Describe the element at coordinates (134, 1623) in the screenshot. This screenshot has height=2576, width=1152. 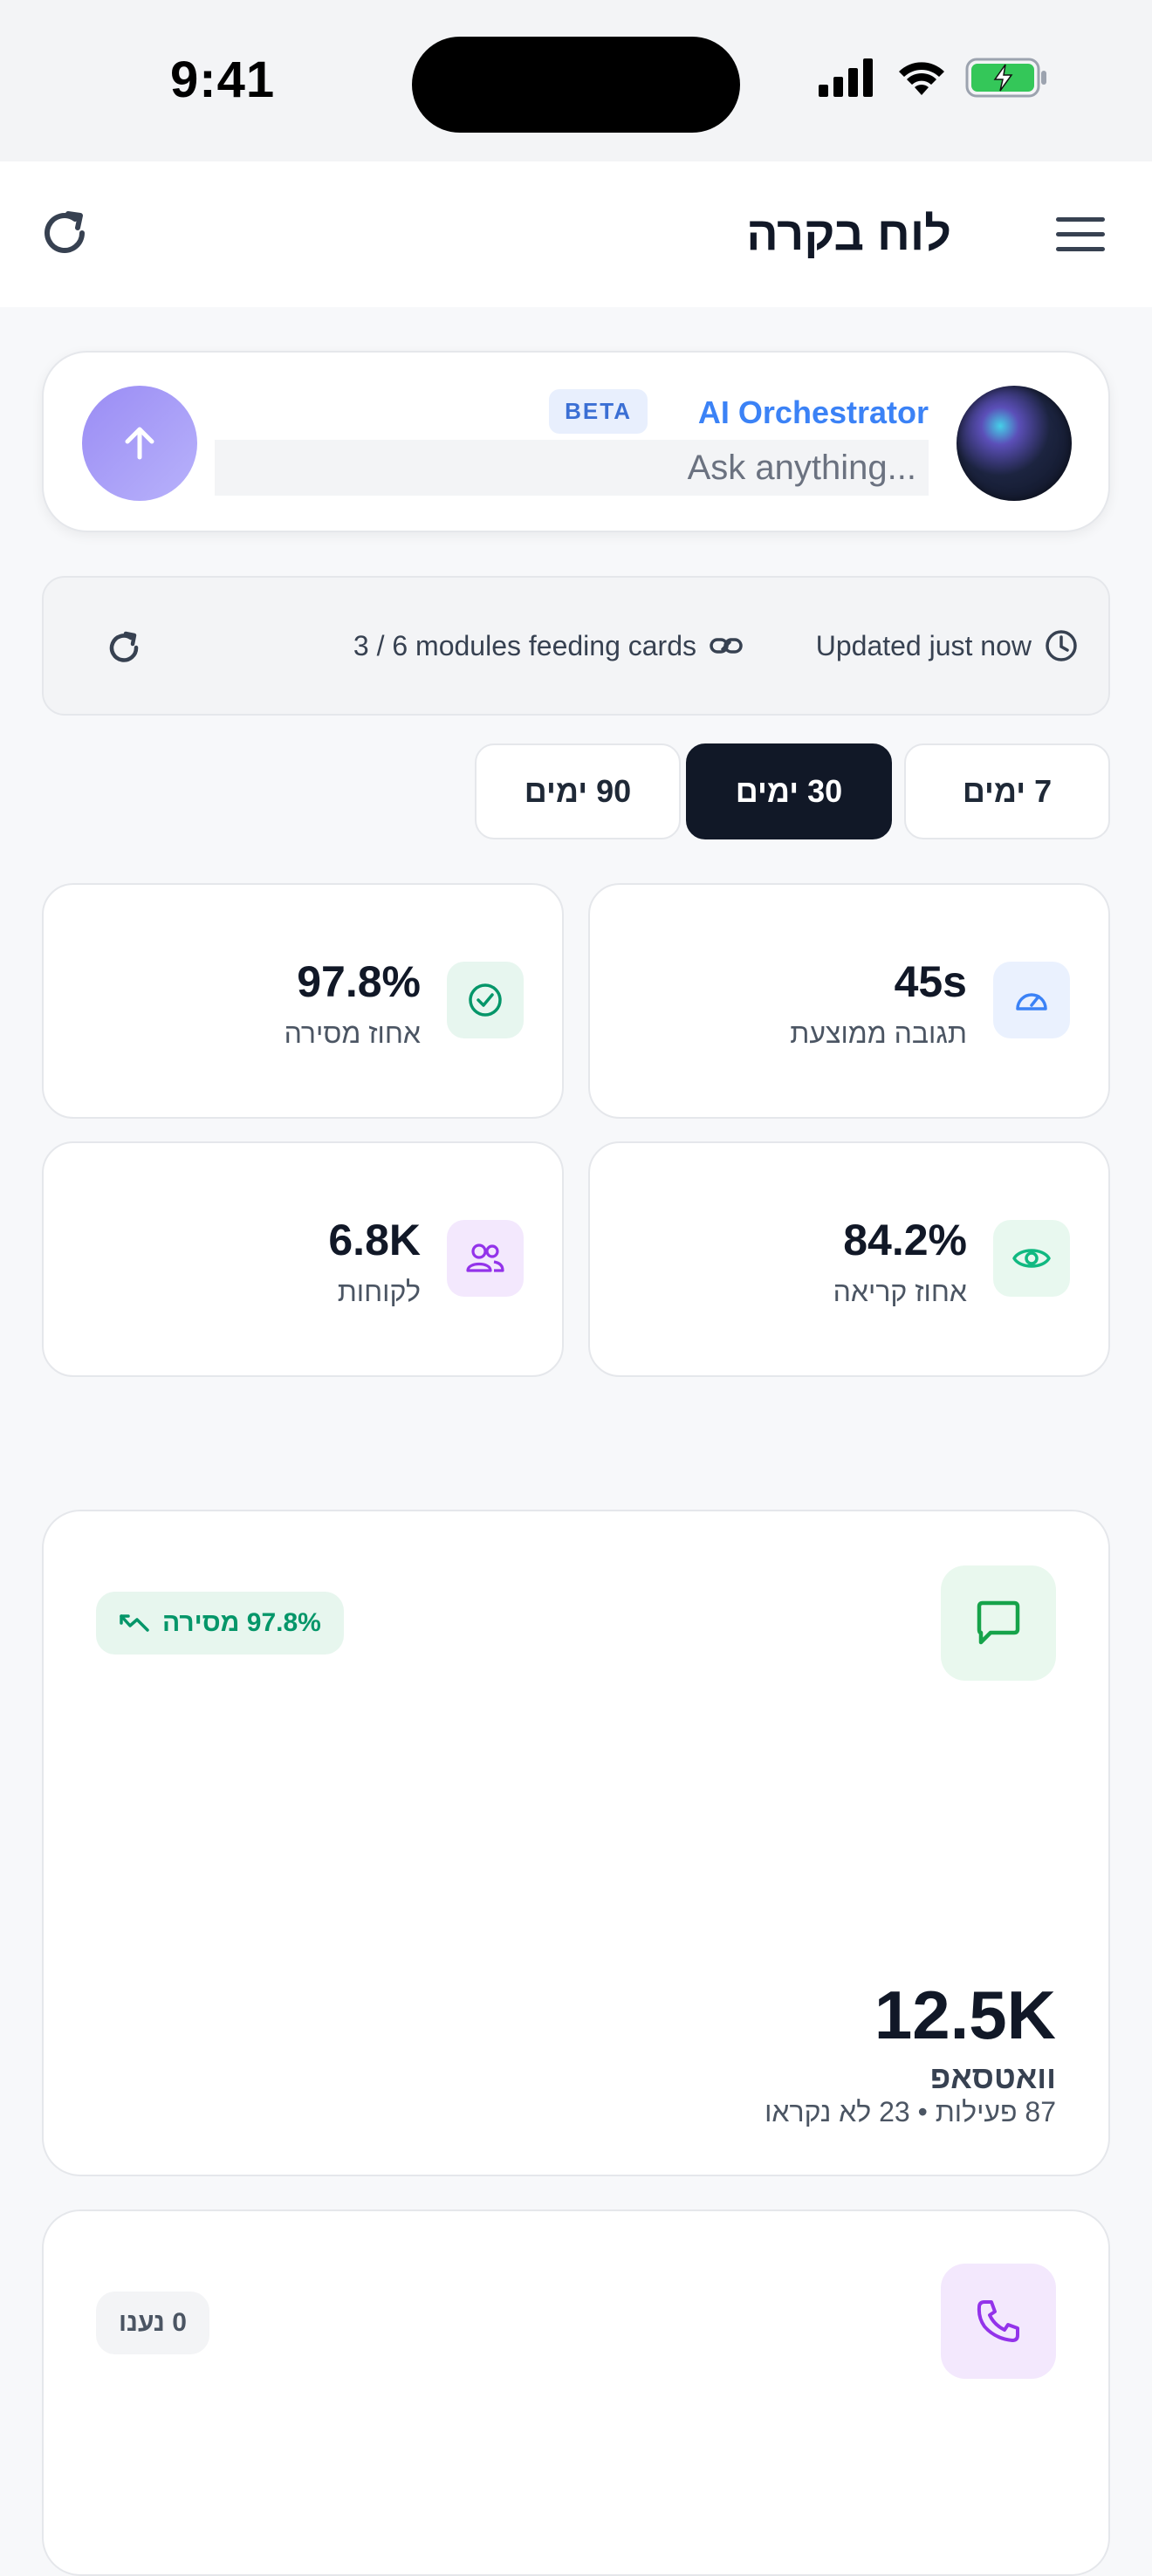
I see `trend-icon` at that location.